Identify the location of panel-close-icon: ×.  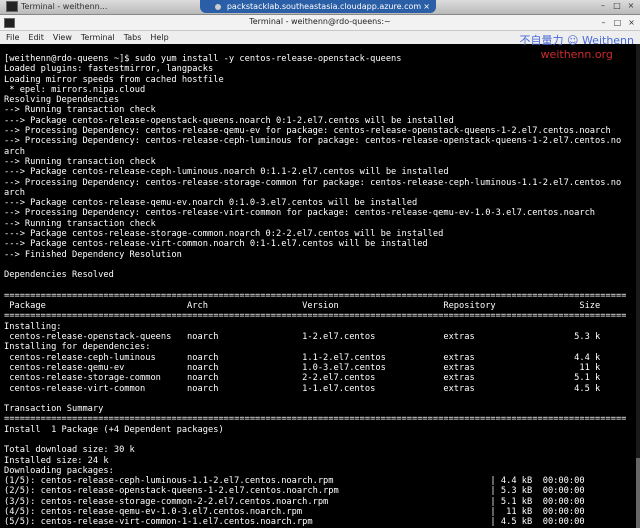
(631, 6).